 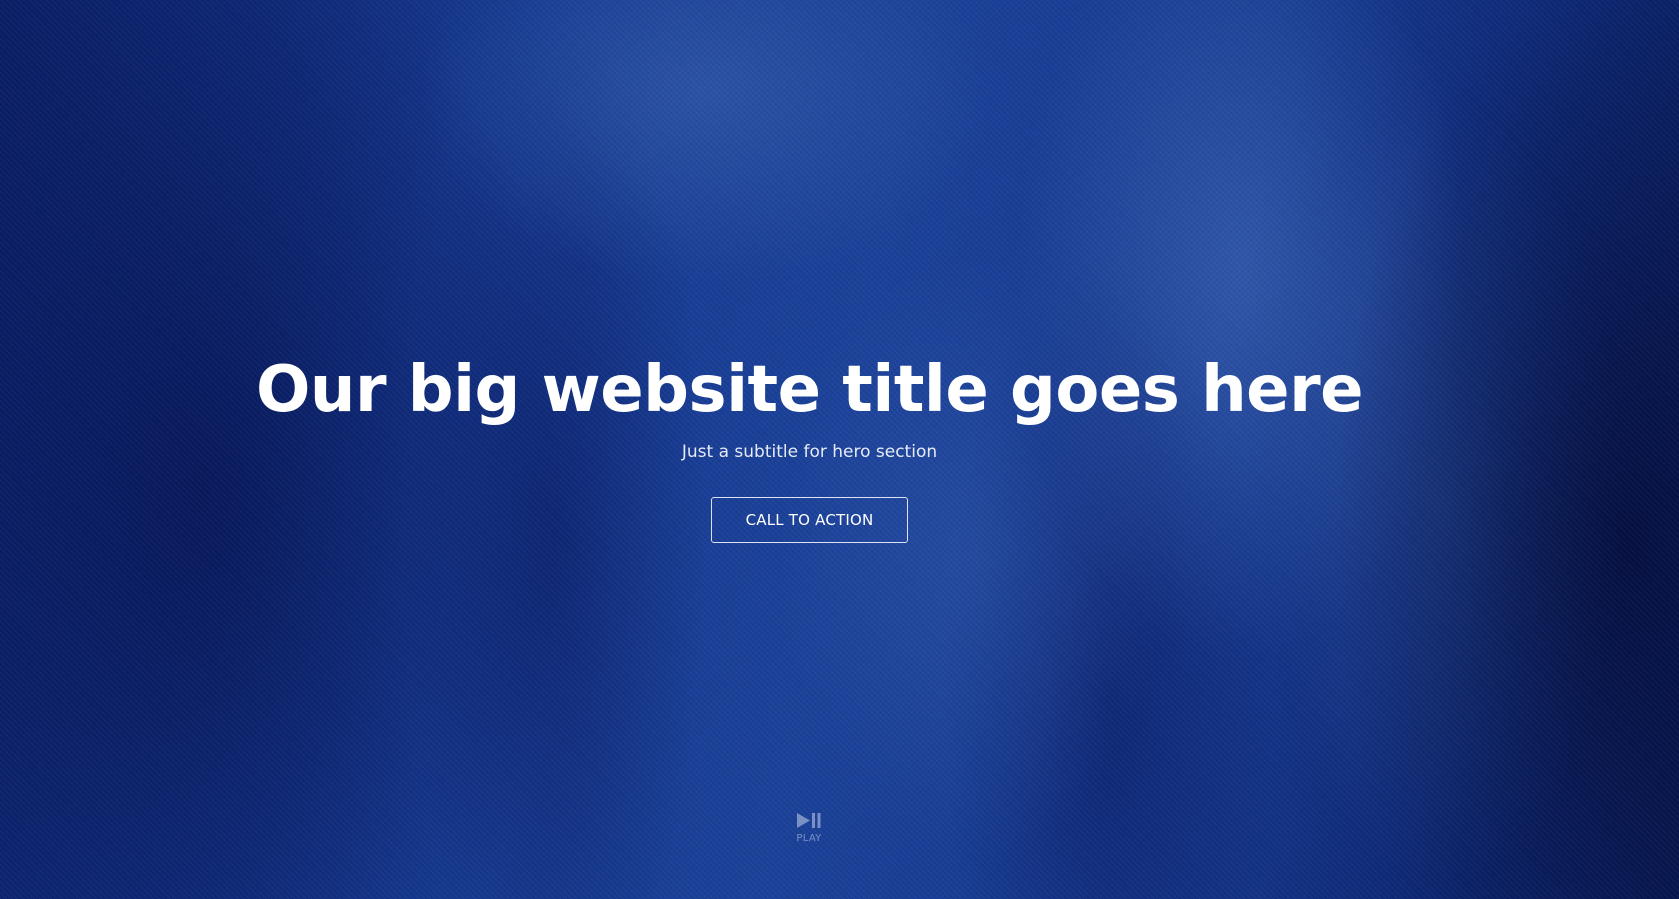 I want to click on hero-title: Our big website title goes here, so click(x=809, y=390).